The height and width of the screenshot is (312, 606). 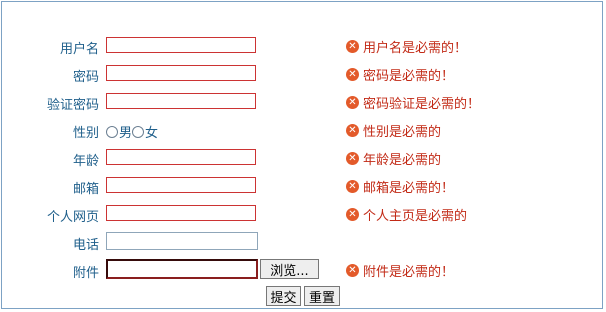 What do you see at coordinates (303, 102) in the screenshot?
I see `row-confirm-password: 验证密码 ✕ 密码验证是必需的！` at bounding box center [303, 102].